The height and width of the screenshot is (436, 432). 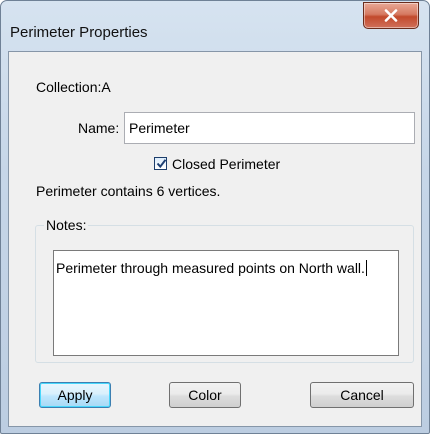 What do you see at coordinates (128, 191) in the screenshot?
I see `vertices-count-text: Perimeter contains 6 vertices.` at bounding box center [128, 191].